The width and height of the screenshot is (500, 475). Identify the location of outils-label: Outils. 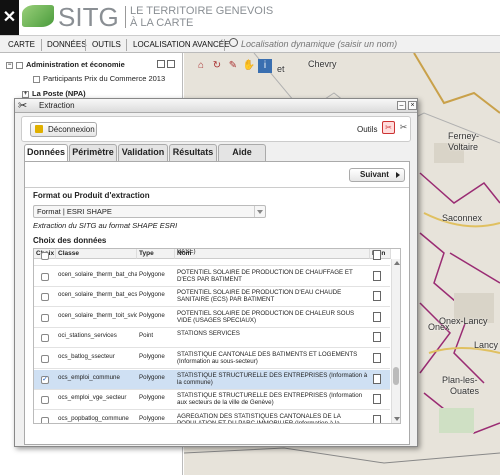
(367, 129).